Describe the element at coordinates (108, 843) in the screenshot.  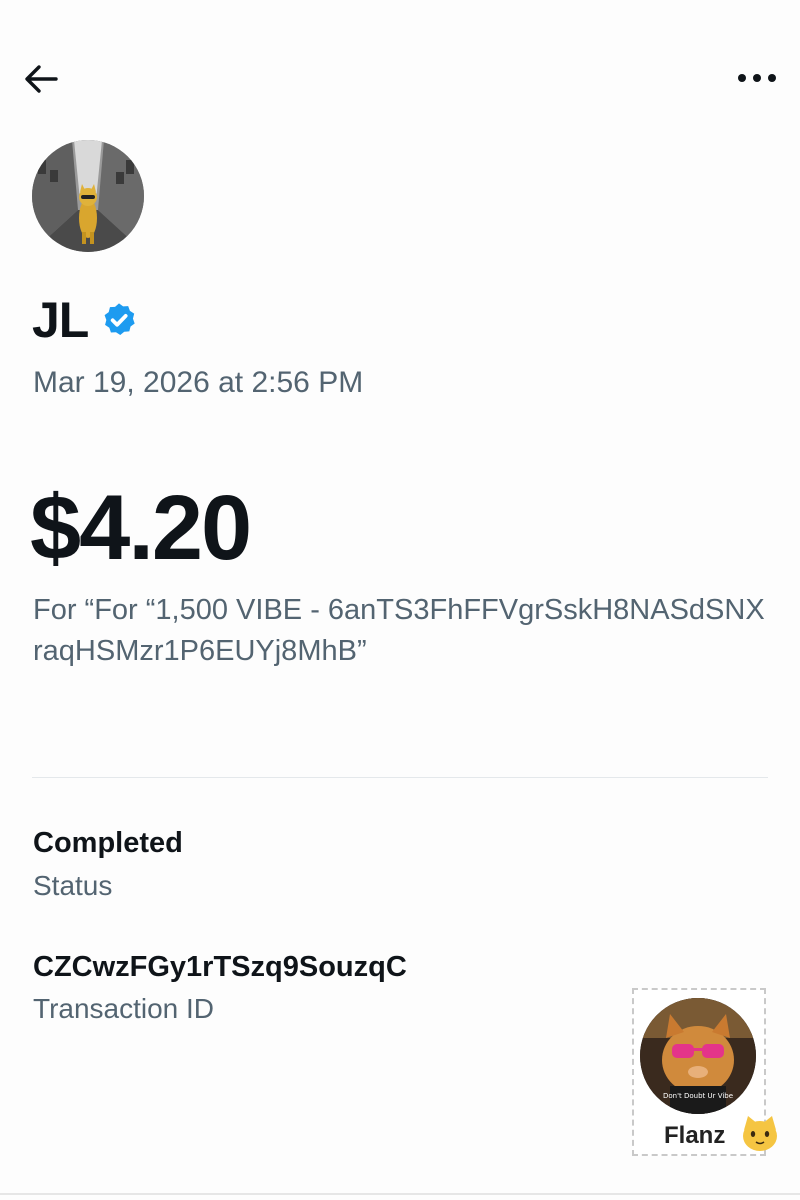
I see `status-value: Completed` at that location.